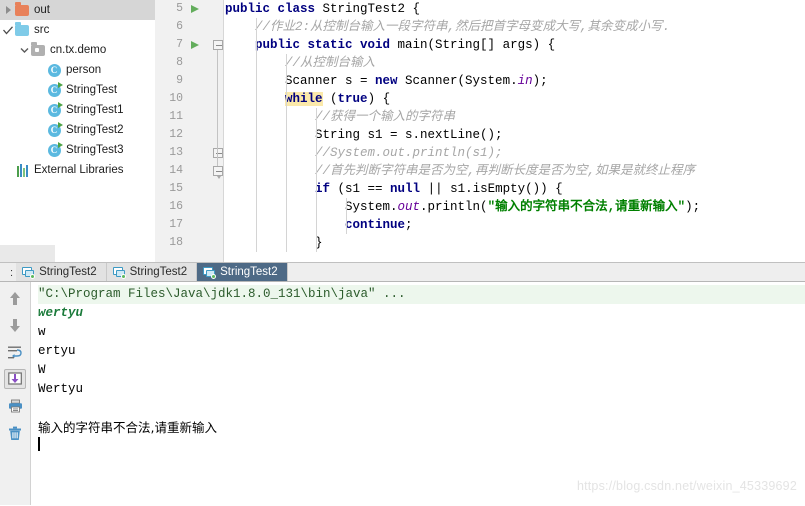 The width and height of the screenshot is (805, 506). I want to click on run-tab-bar: : StringTest2 StringTest2 StringTest2, so click(402, 272).